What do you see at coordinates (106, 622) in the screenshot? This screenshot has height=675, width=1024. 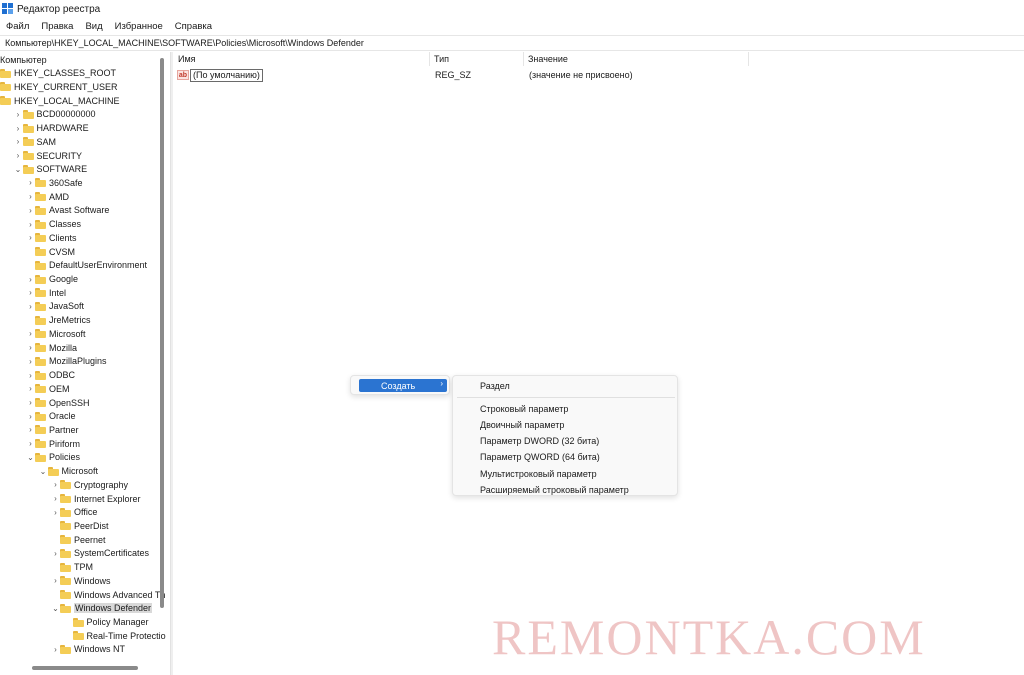 I see `tree-item: Policy Manager` at bounding box center [106, 622].